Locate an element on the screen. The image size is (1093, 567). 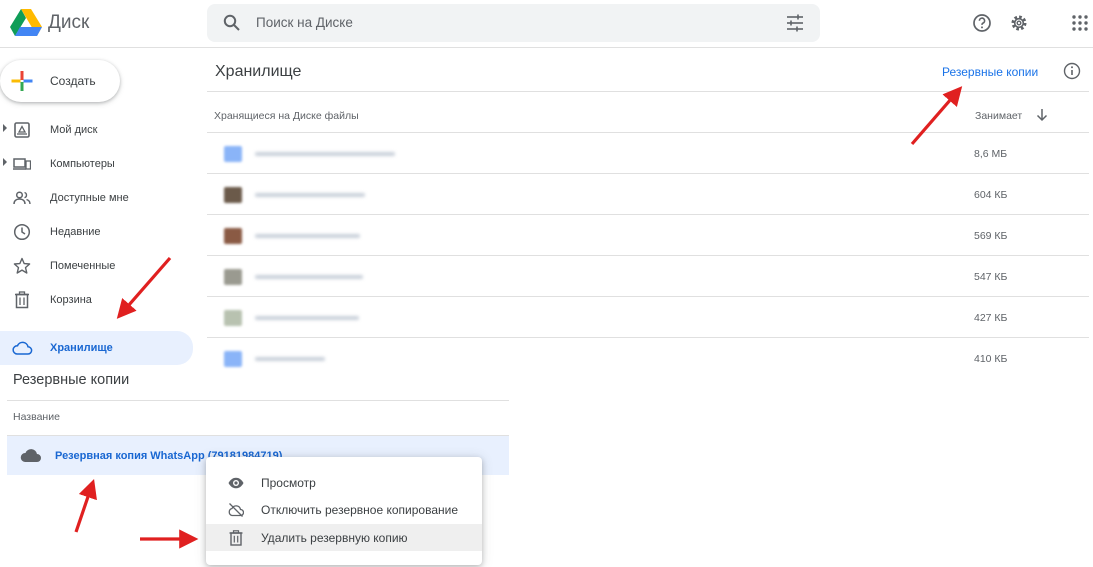
file-size: 410 КБ is located at coordinates (991, 359).